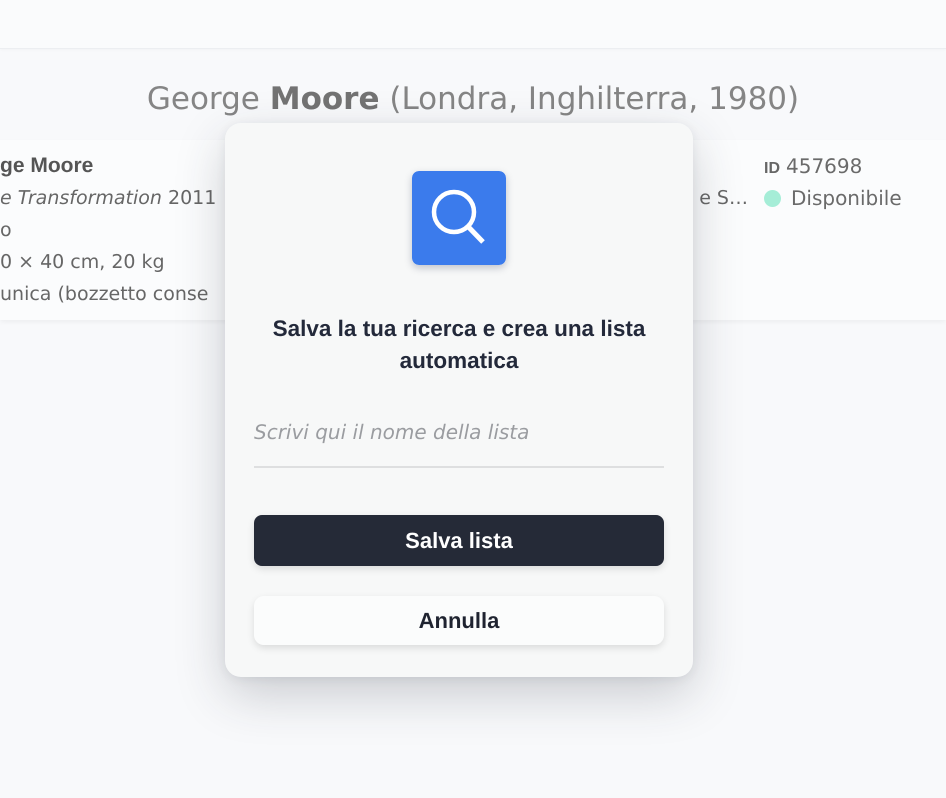 Image resolution: width=946 pixels, height=798 pixels. I want to click on artist-name: ge Moore, so click(47, 166).